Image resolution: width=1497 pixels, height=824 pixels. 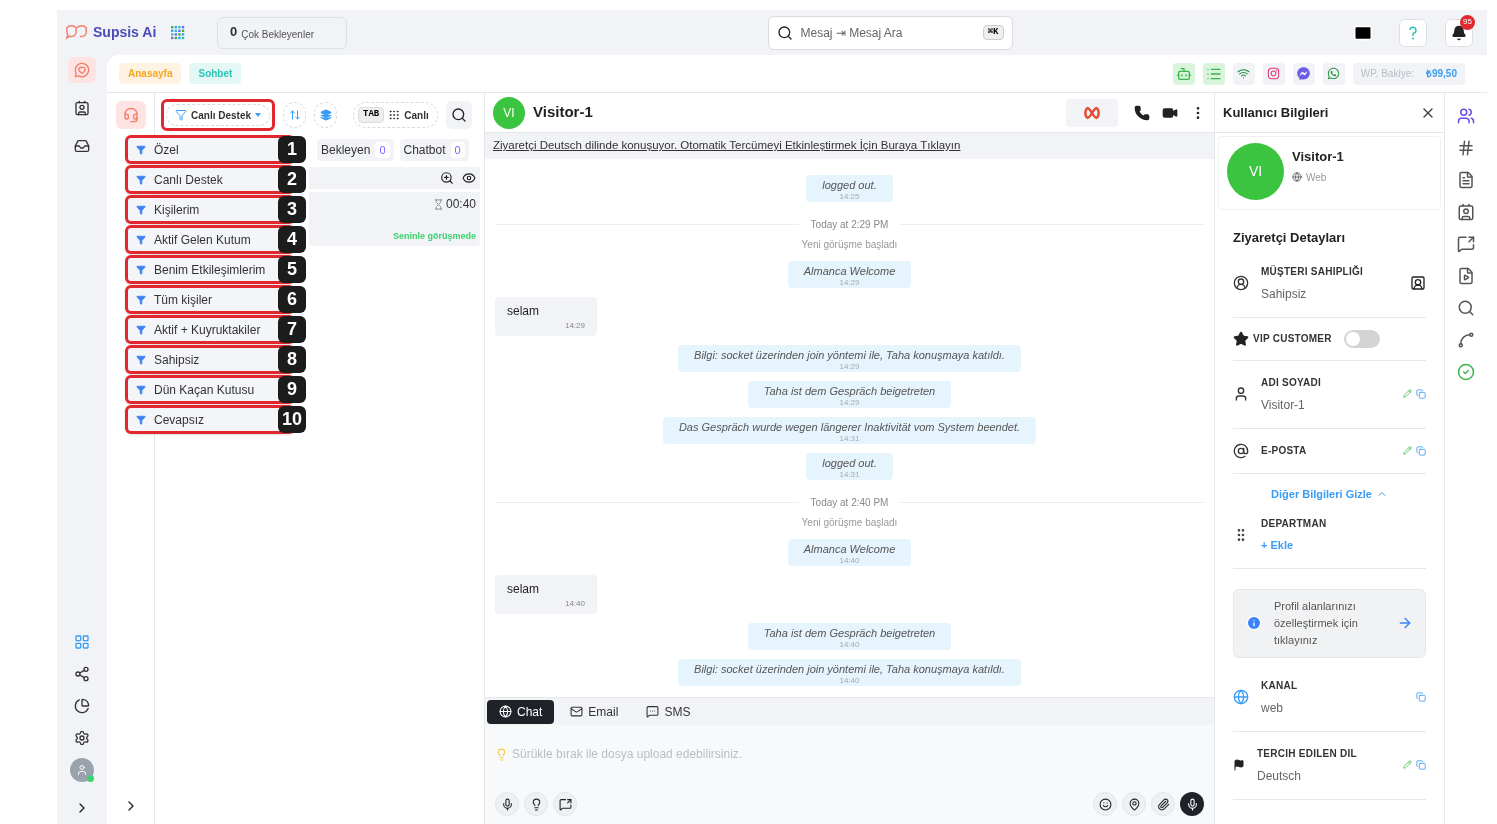 I want to click on phone-icon, so click(x=1142, y=112).